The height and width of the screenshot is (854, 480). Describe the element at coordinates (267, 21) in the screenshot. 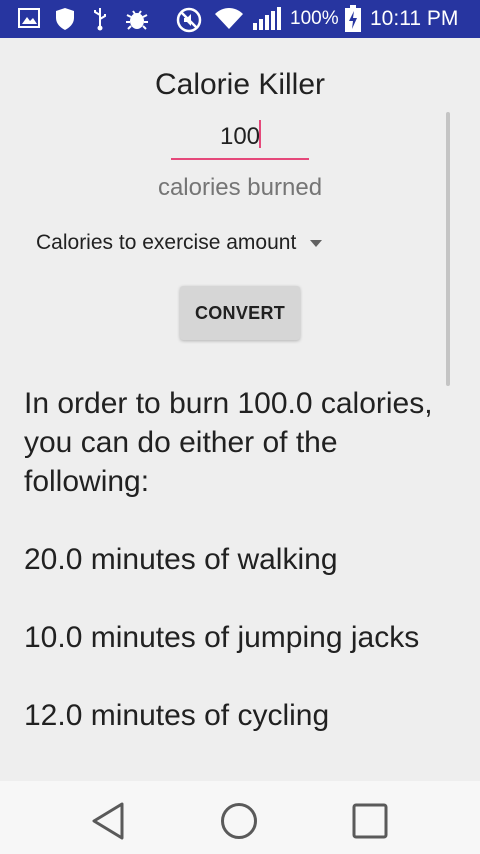

I see `signal-icon` at that location.